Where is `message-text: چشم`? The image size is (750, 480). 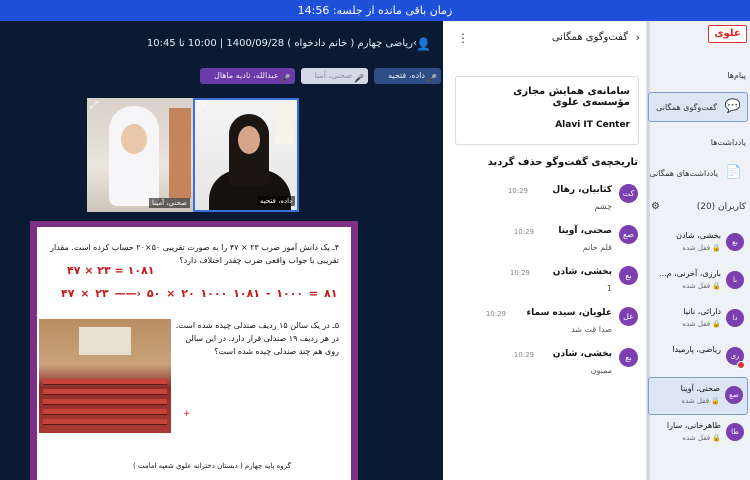 message-text: چشم is located at coordinates (603, 206).